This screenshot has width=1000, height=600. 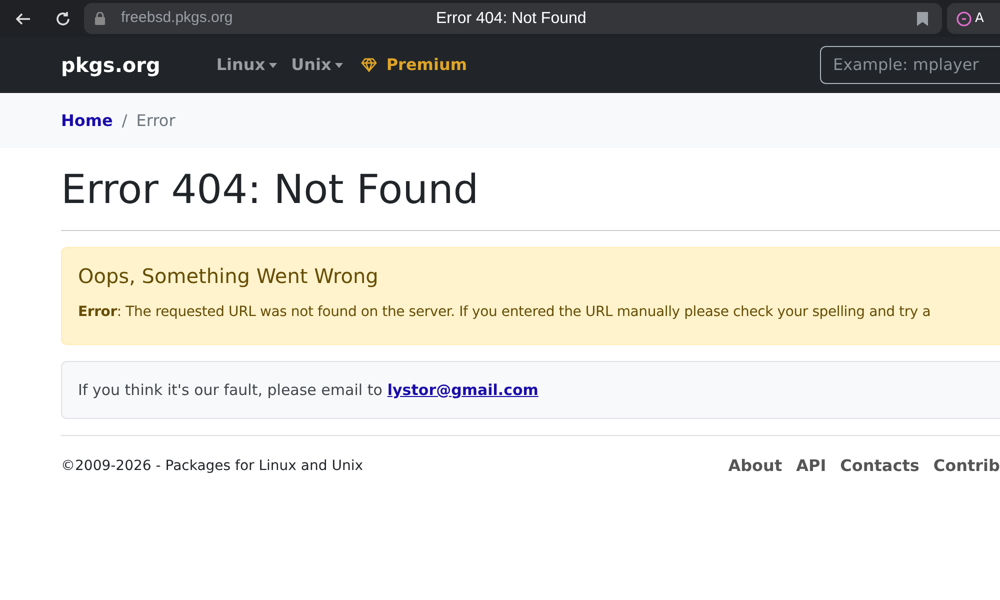 What do you see at coordinates (964, 18) in the screenshot?
I see `extension-icon` at bounding box center [964, 18].